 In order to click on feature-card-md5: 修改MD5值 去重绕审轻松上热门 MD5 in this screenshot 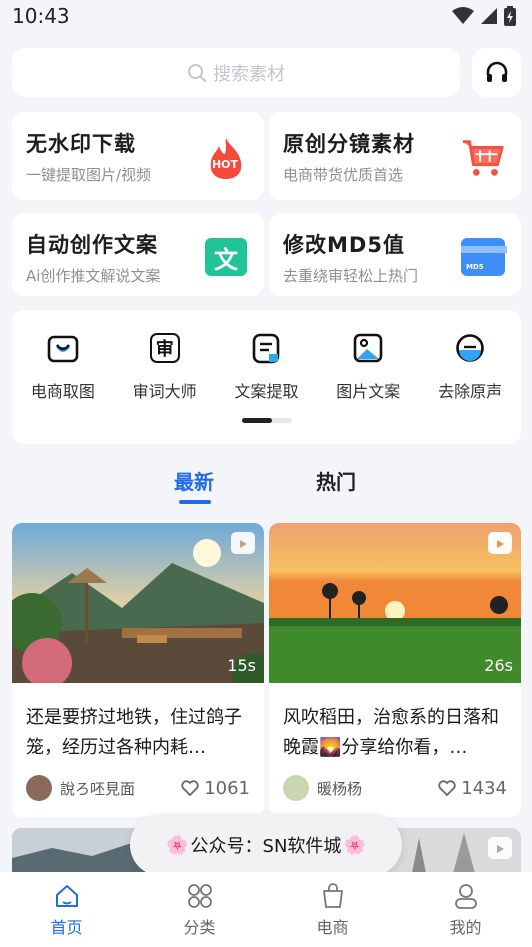, I will do `click(395, 254)`.